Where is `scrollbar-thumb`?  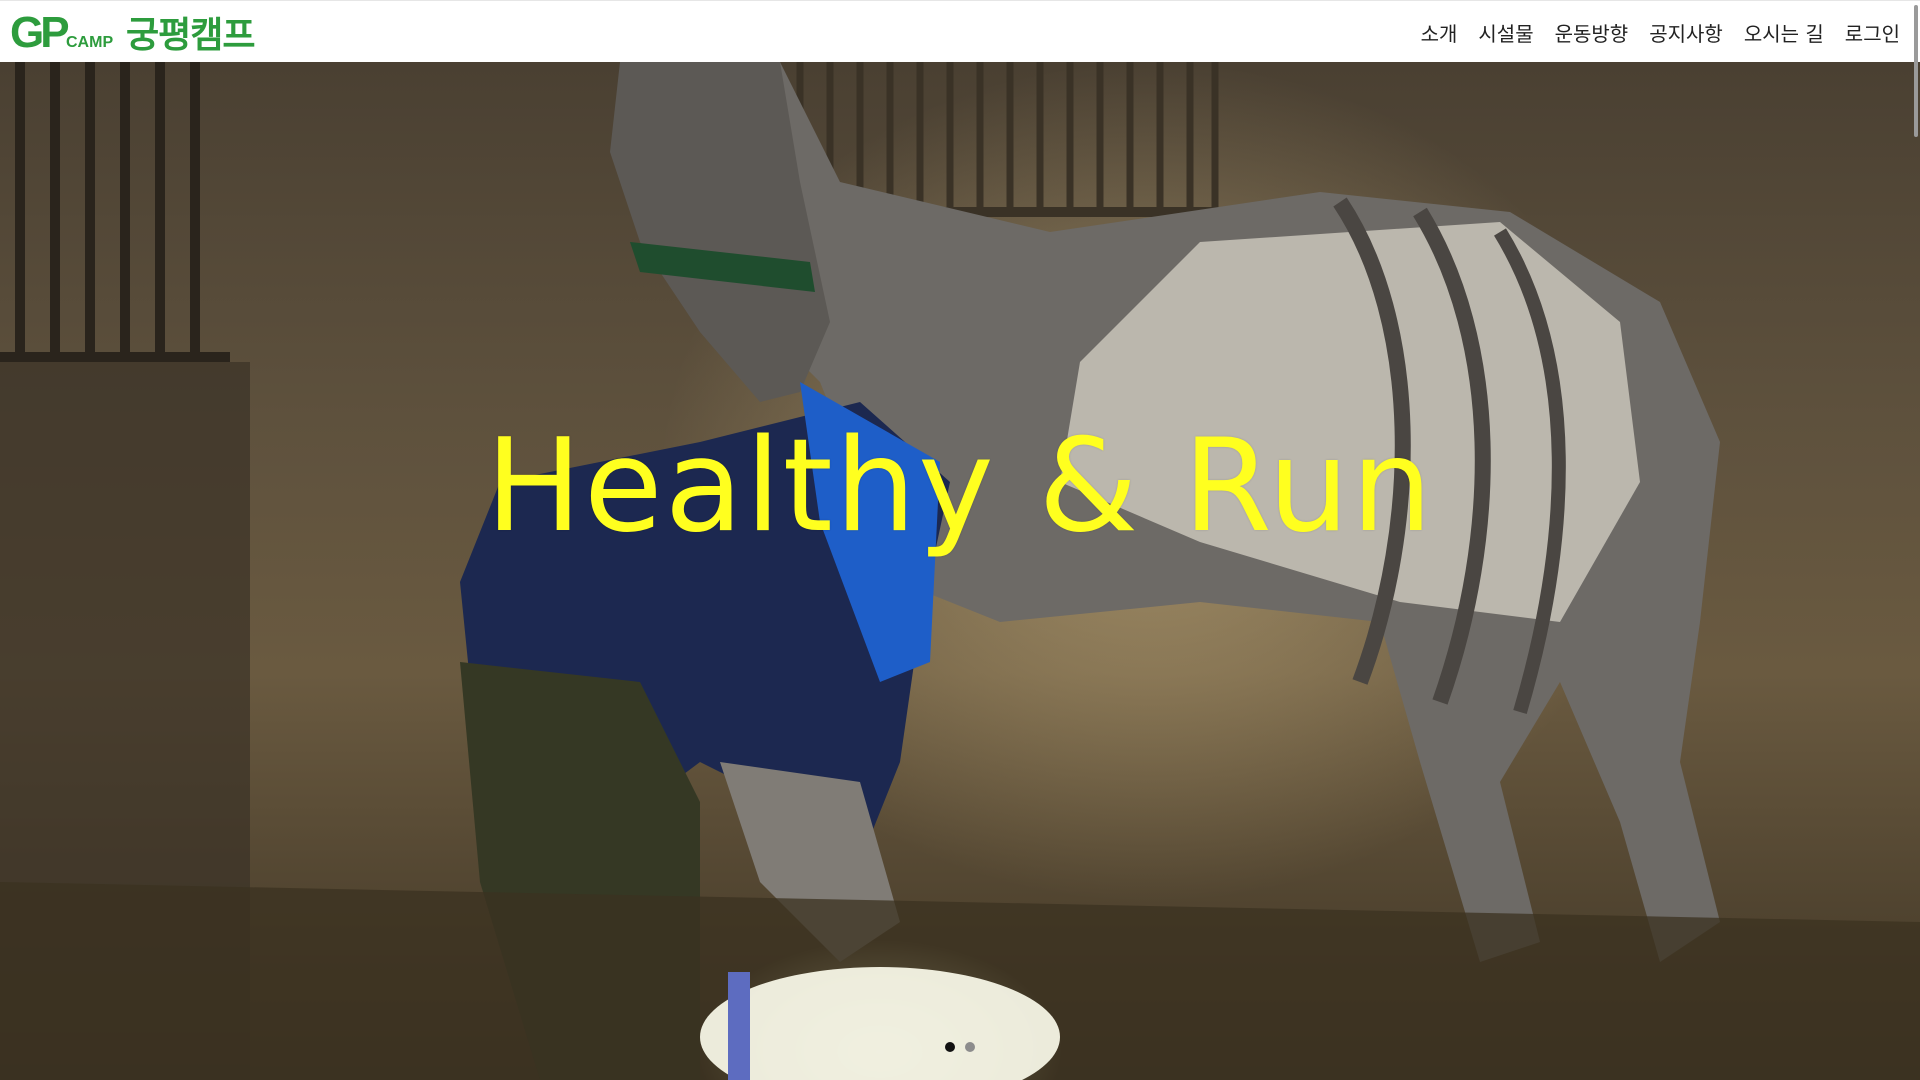 scrollbar-thumb is located at coordinates (1916, 71).